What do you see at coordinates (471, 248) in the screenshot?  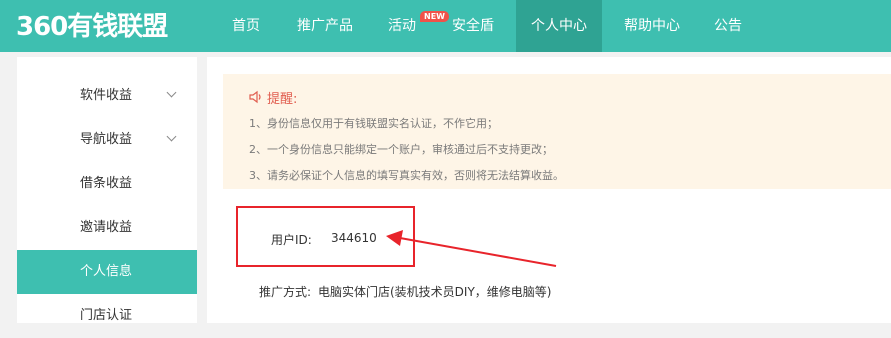 I see `annotation-arrow-icon` at bounding box center [471, 248].